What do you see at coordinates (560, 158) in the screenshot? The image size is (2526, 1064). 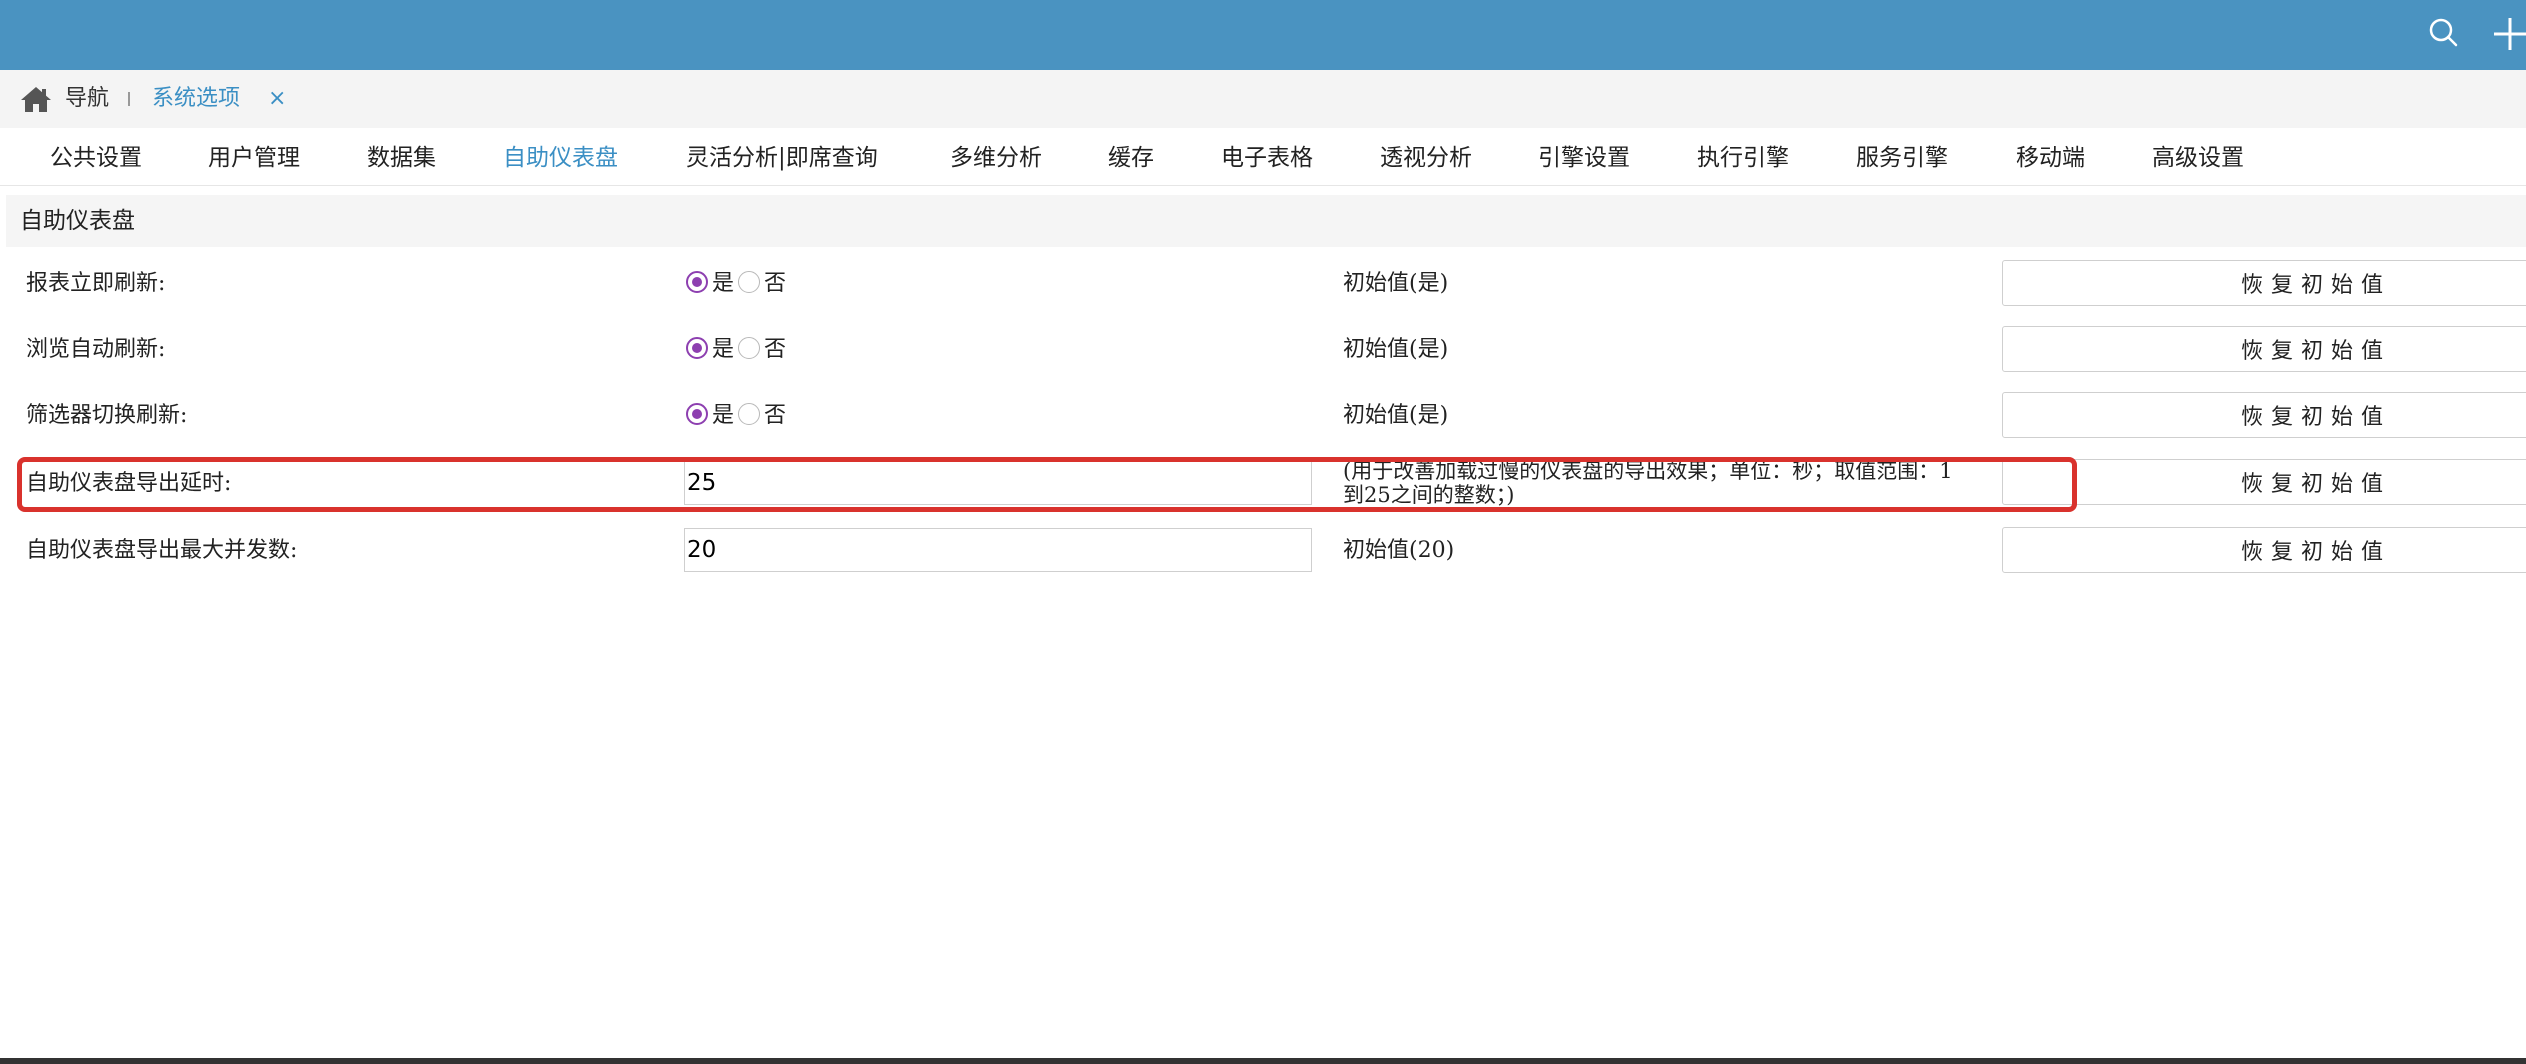 I see `tab-self-service-dashboard: 自助仪表盘` at bounding box center [560, 158].